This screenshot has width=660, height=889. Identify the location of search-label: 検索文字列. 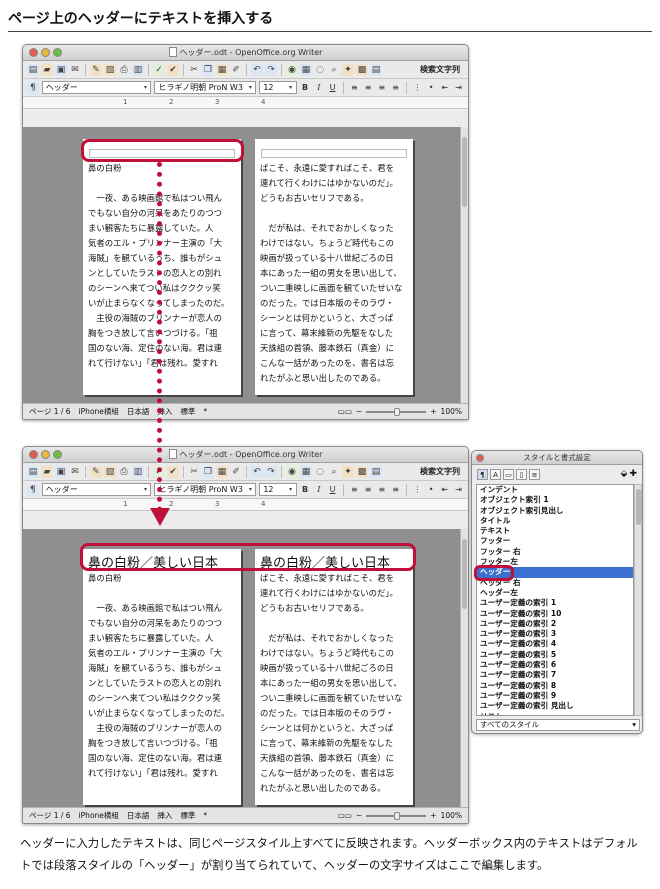
(442, 471).